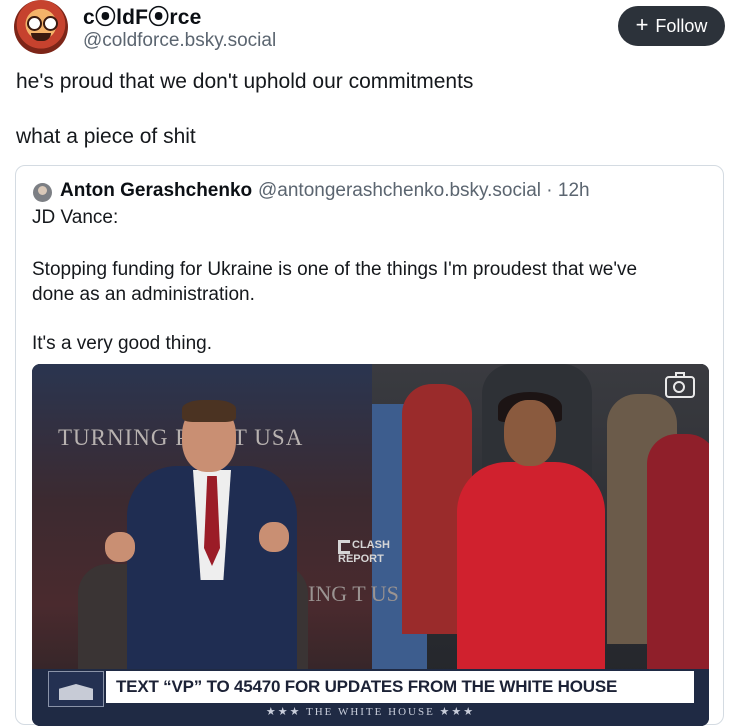 This screenshot has width=742, height=726. I want to click on plus-icon: +, so click(642, 24).